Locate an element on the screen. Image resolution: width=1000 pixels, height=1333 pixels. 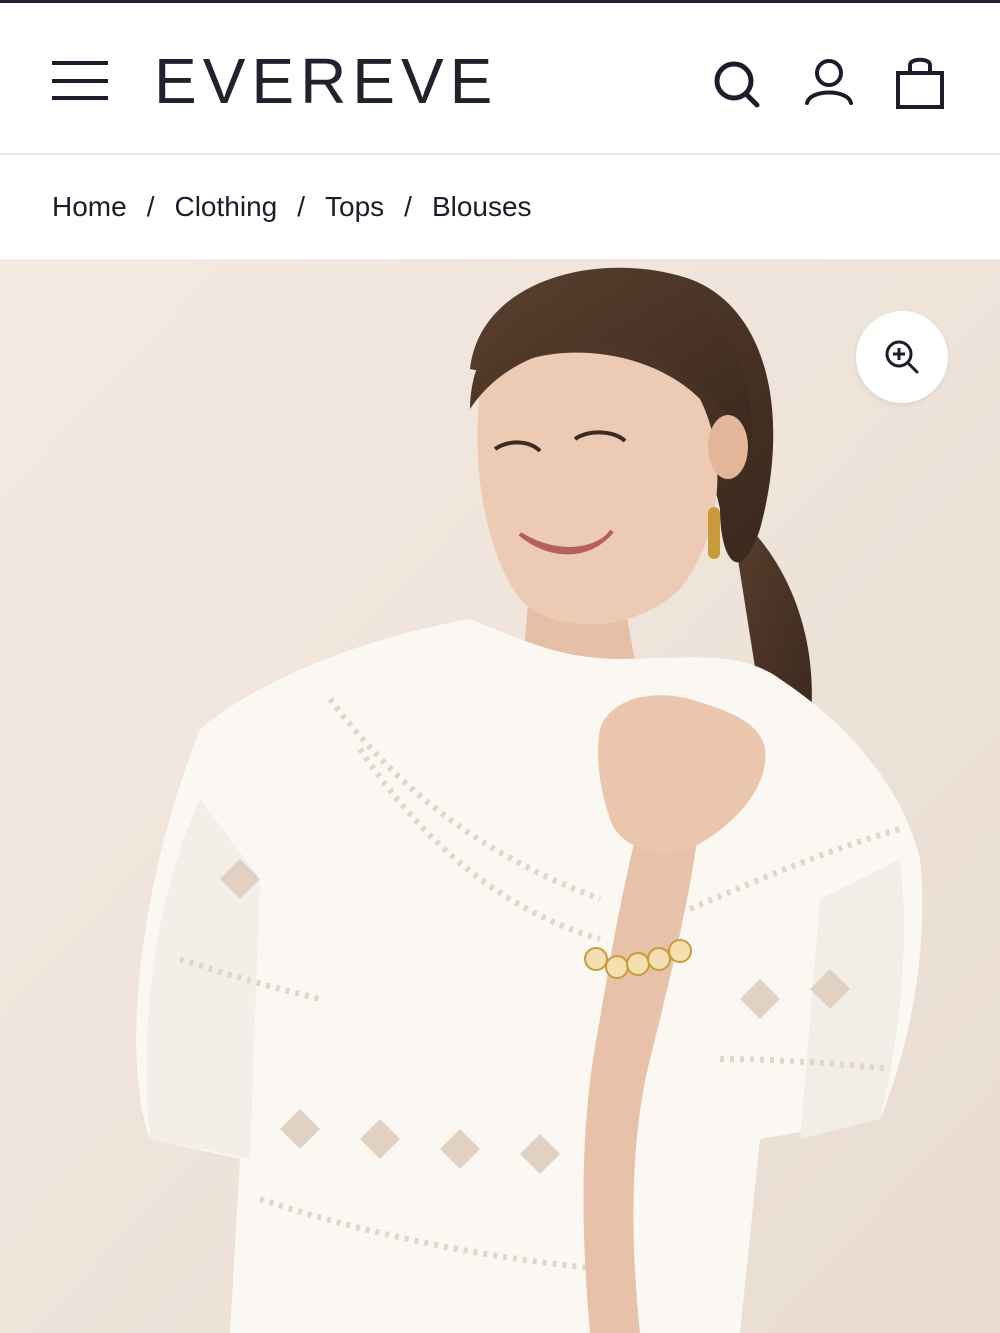
menu-button is located at coordinates (80, 82).